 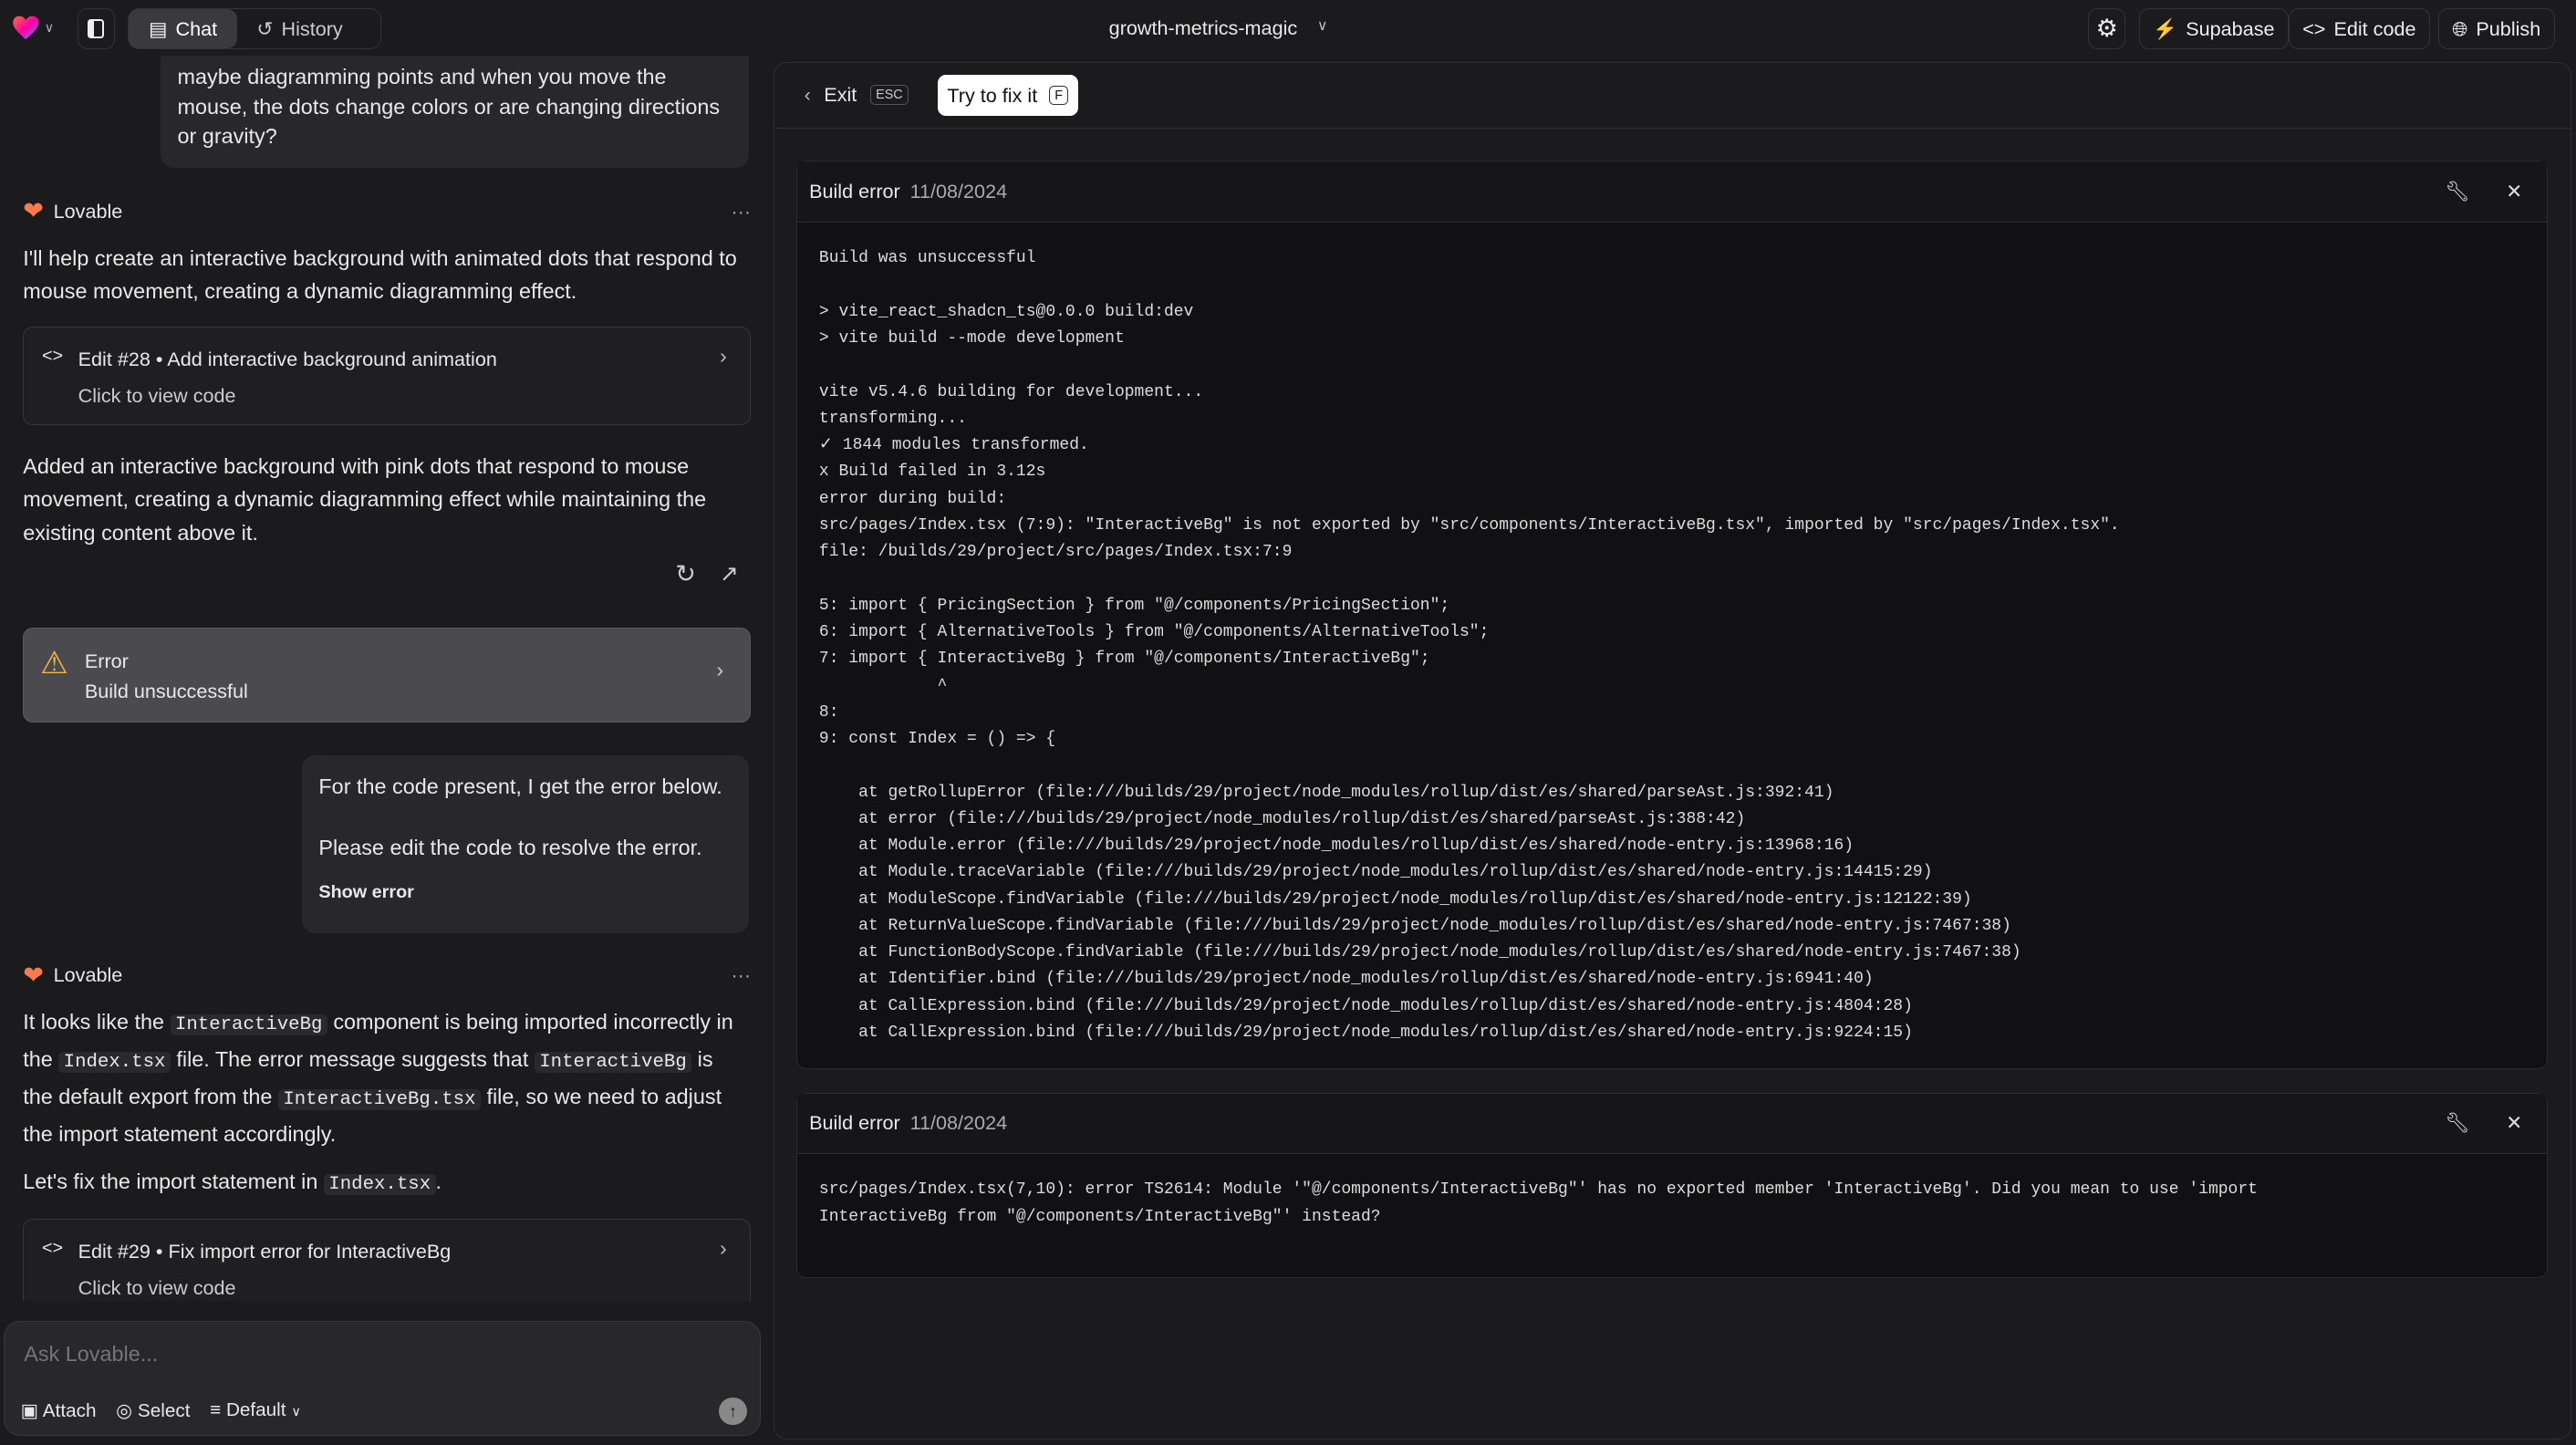 I want to click on image-plus-icon: ▣, so click(x=30, y=1410).